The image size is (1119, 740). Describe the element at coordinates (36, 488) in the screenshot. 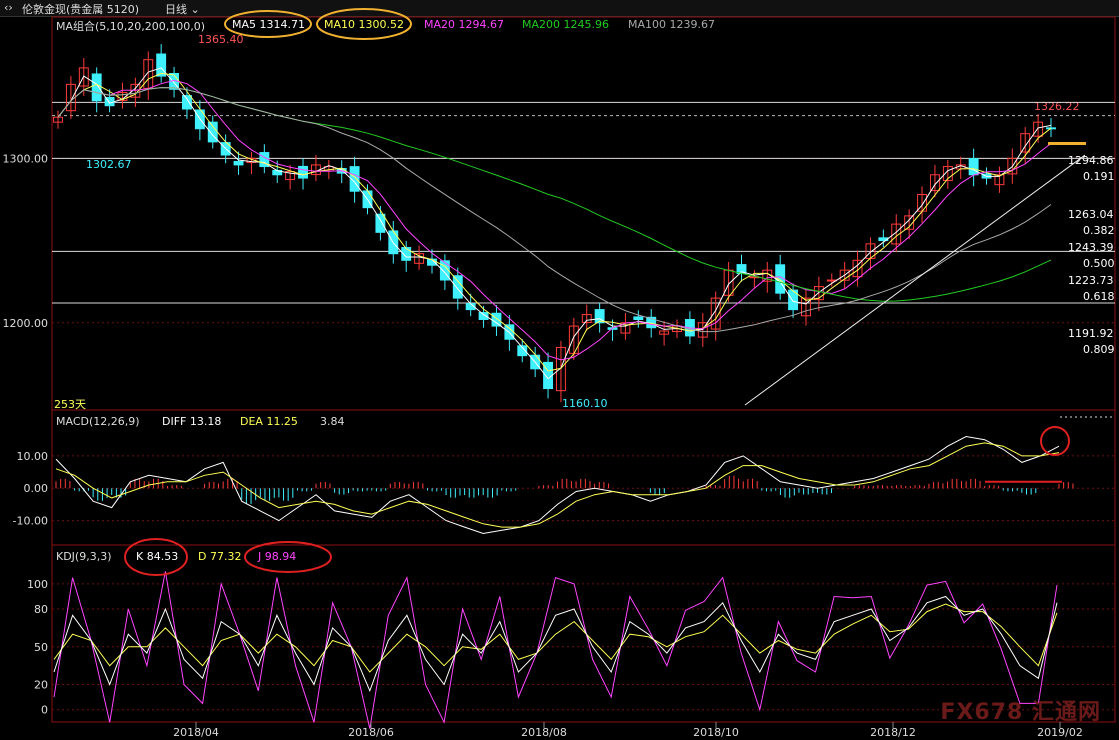

I see `y-tick-label: 0.00` at that location.